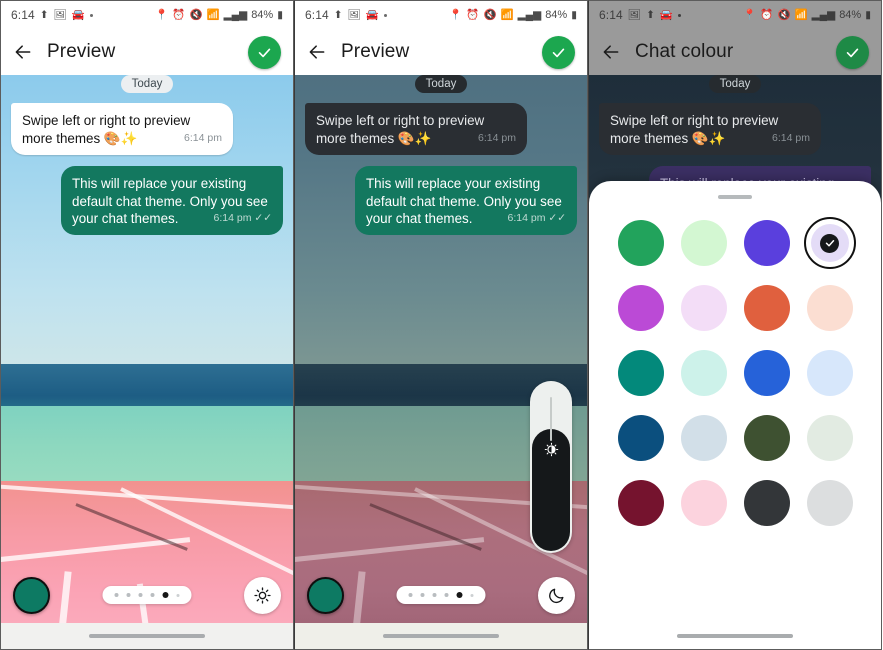  I want to click on alarm-icon: ⏰, so click(767, 14).